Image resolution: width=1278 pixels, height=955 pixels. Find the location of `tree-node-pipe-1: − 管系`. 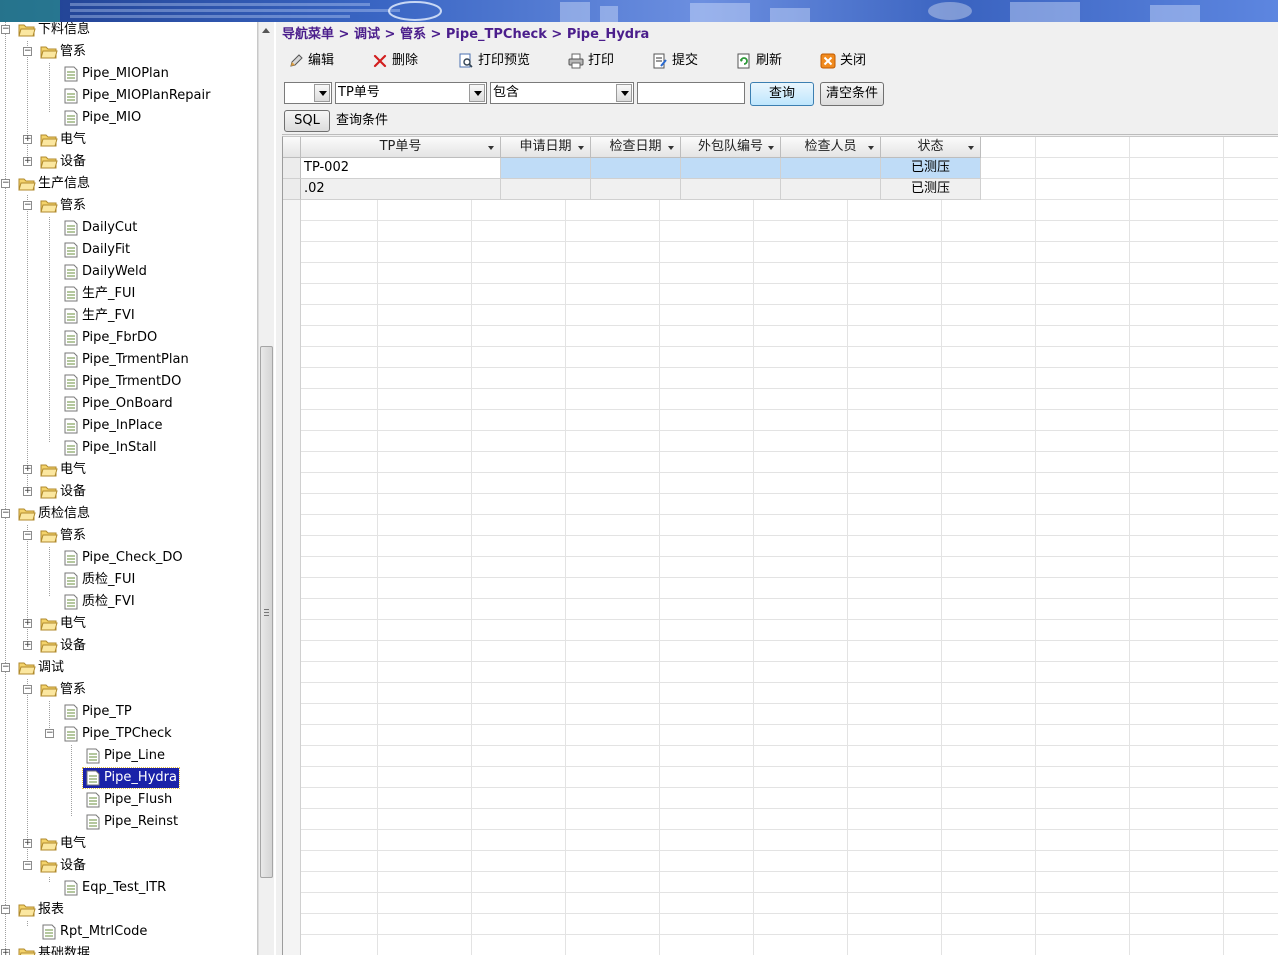

tree-node-pipe-1: − 管系 is located at coordinates (128, 52).